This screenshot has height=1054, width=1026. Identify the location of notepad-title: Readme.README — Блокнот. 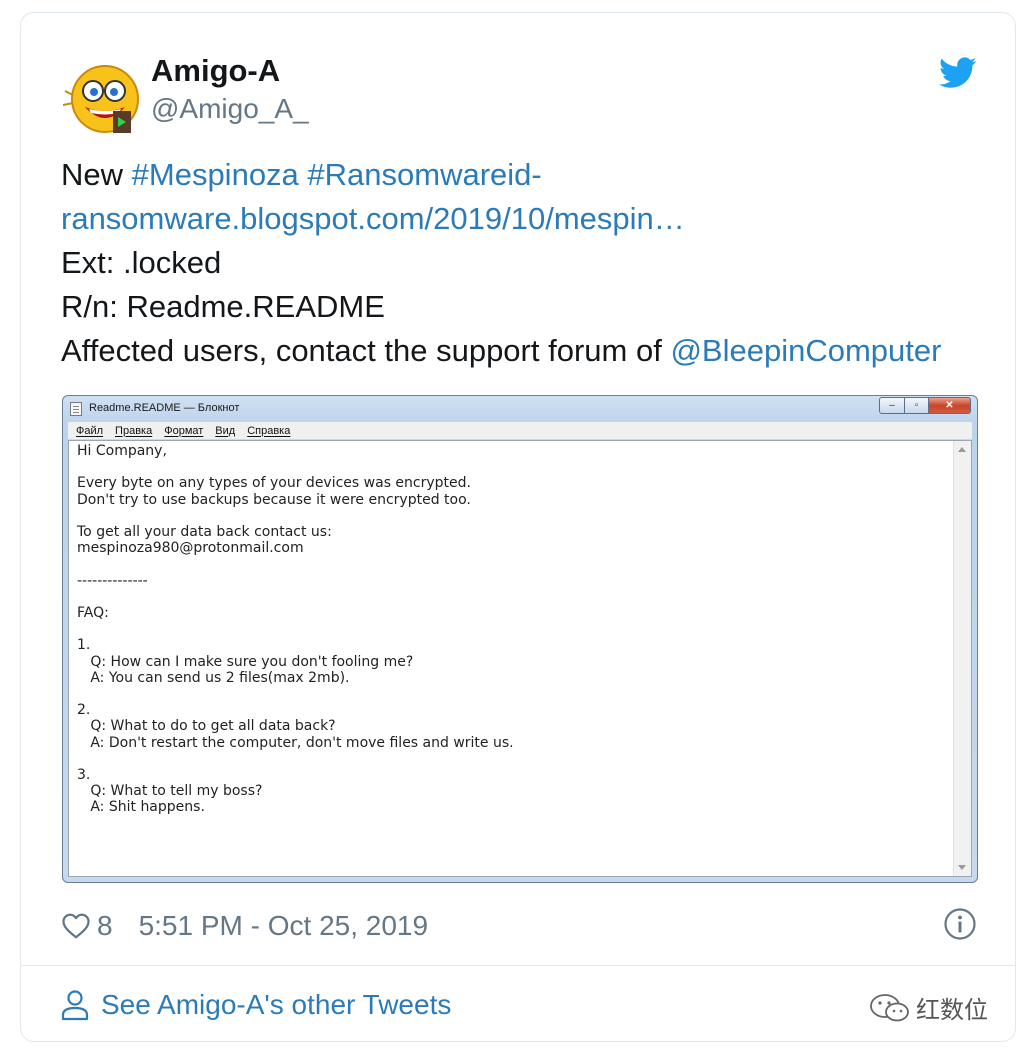
(164, 408).